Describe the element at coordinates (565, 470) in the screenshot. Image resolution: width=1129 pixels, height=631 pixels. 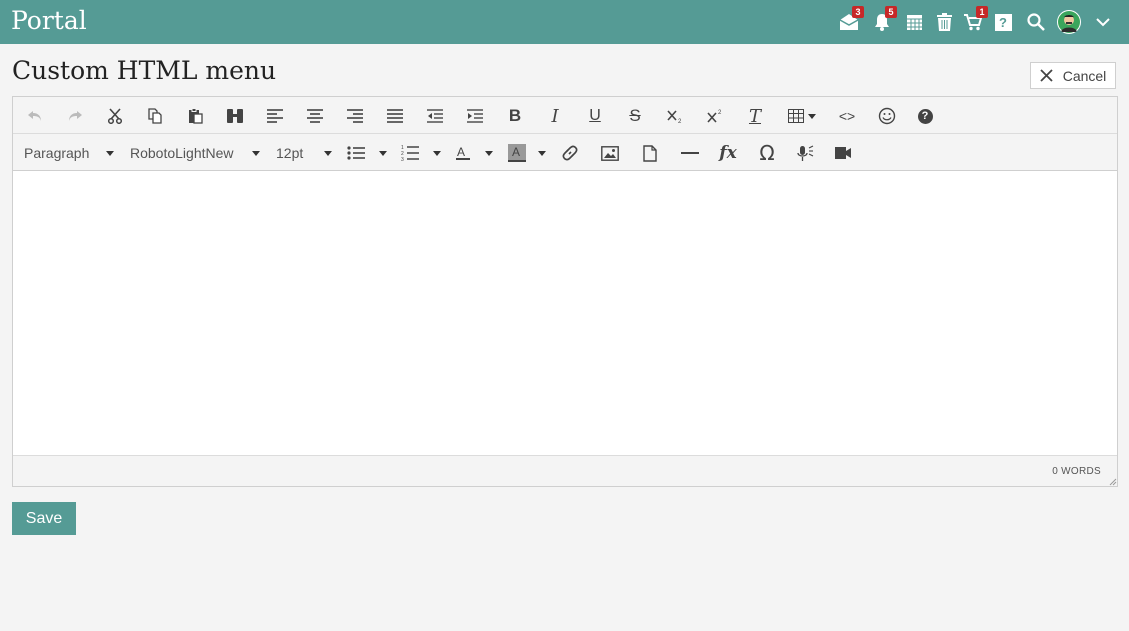
I see `editor-status-bar: 0 WORDS` at that location.